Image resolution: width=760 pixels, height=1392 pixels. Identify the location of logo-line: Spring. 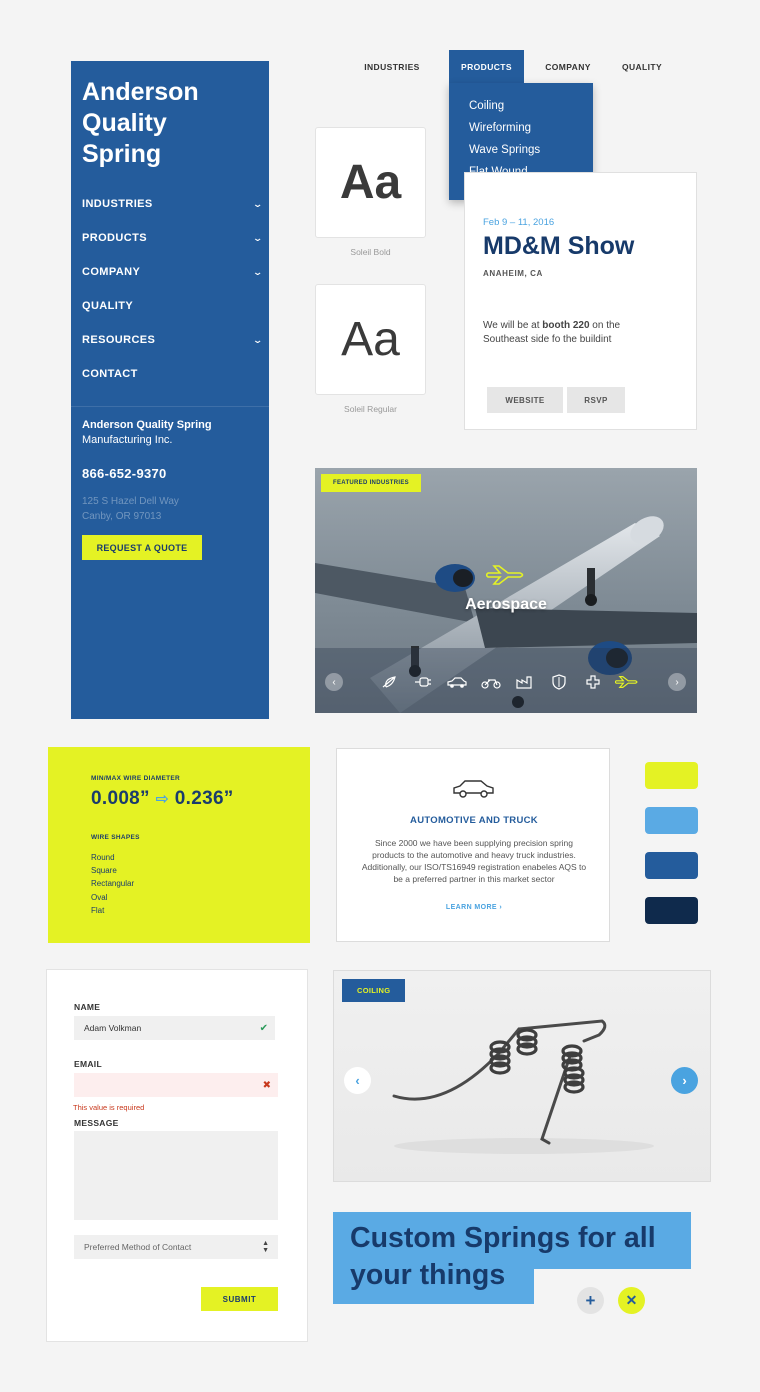
(122, 154).